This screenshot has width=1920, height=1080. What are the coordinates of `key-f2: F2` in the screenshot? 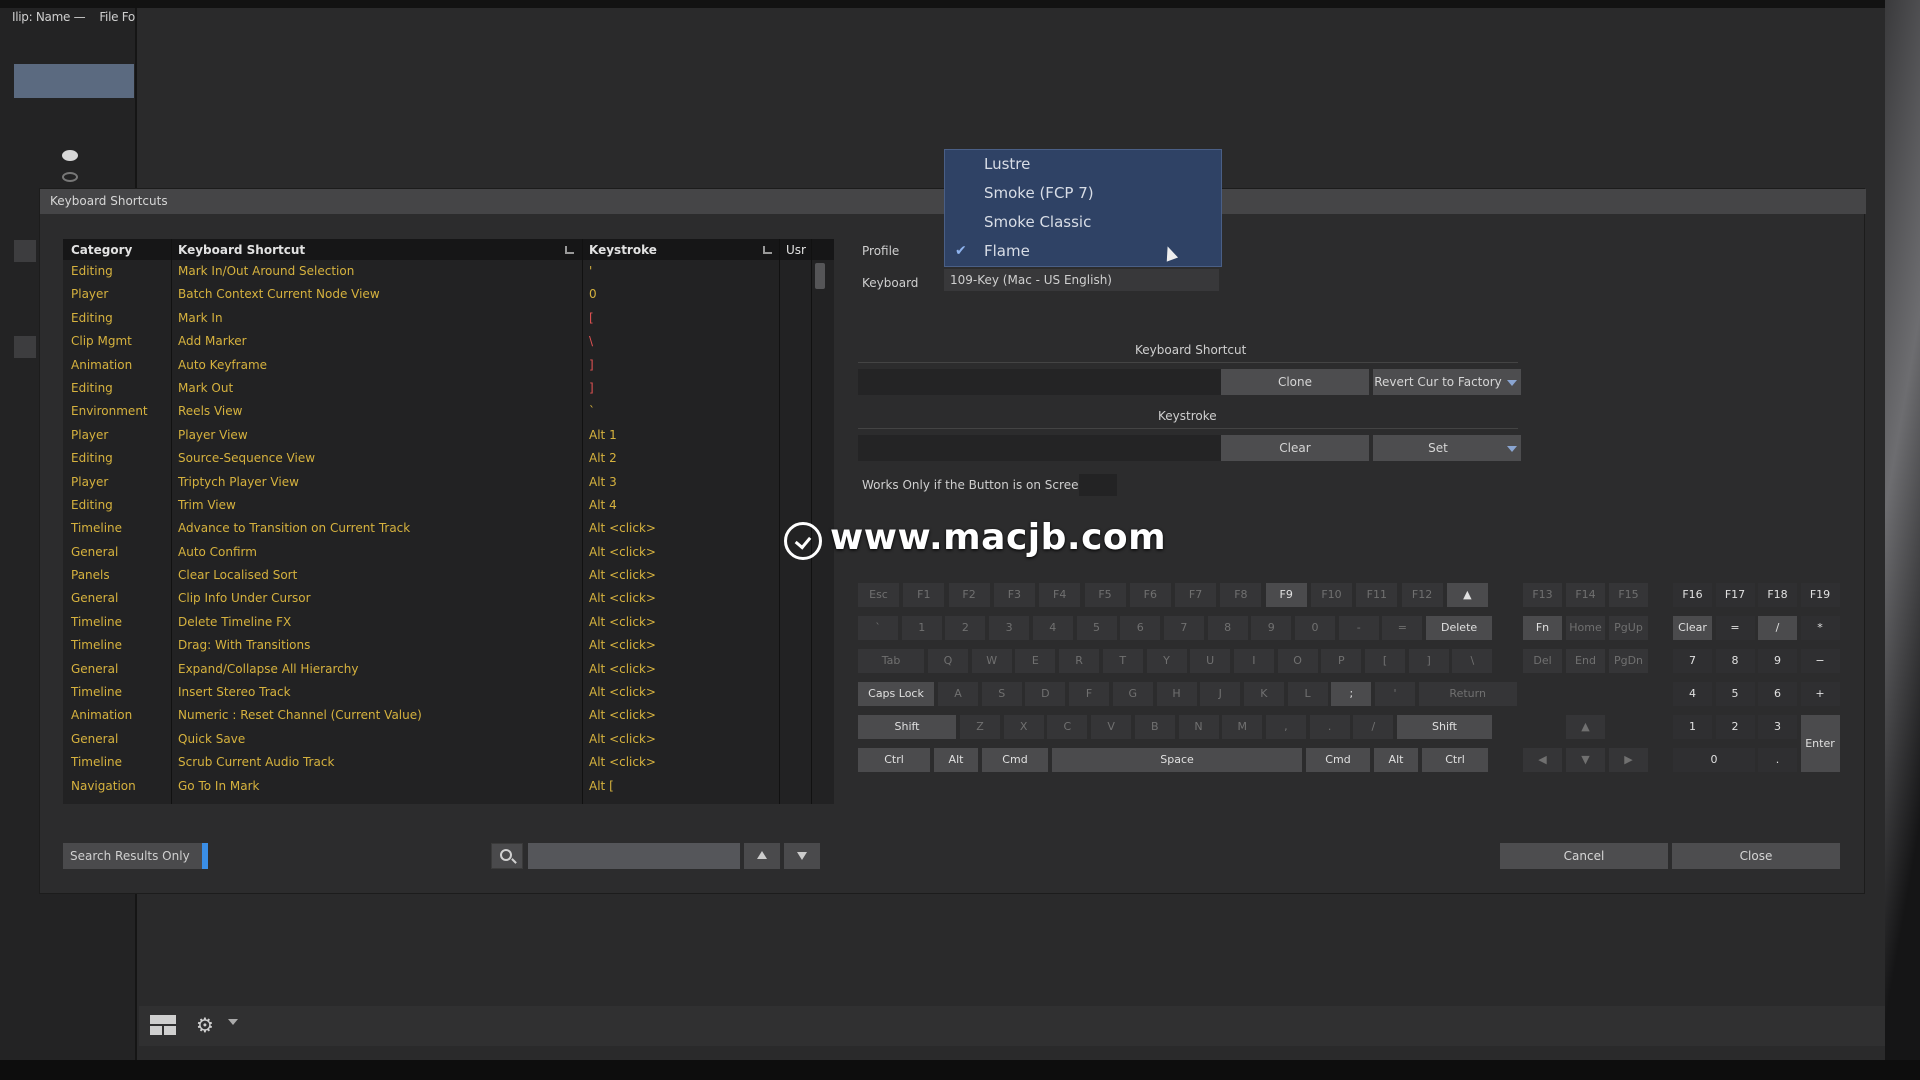 It's located at (969, 595).